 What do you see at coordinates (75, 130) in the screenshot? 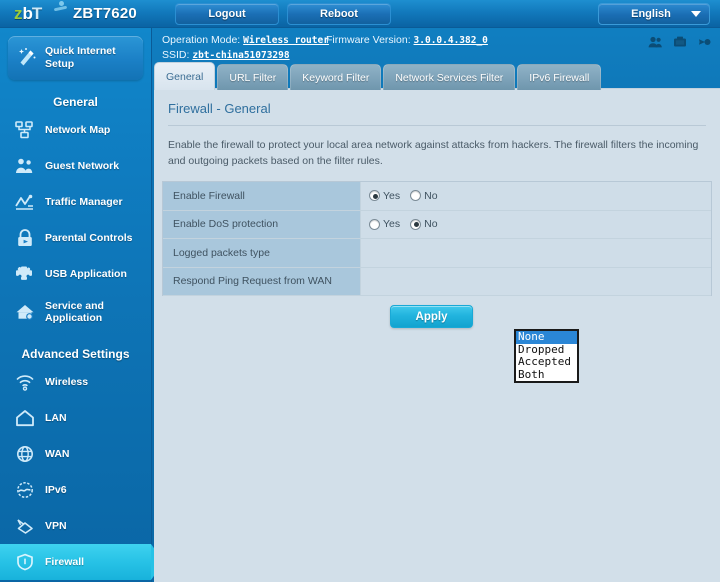
I see `sidebar-item-network-map: Network Map` at bounding box center [75, 130].